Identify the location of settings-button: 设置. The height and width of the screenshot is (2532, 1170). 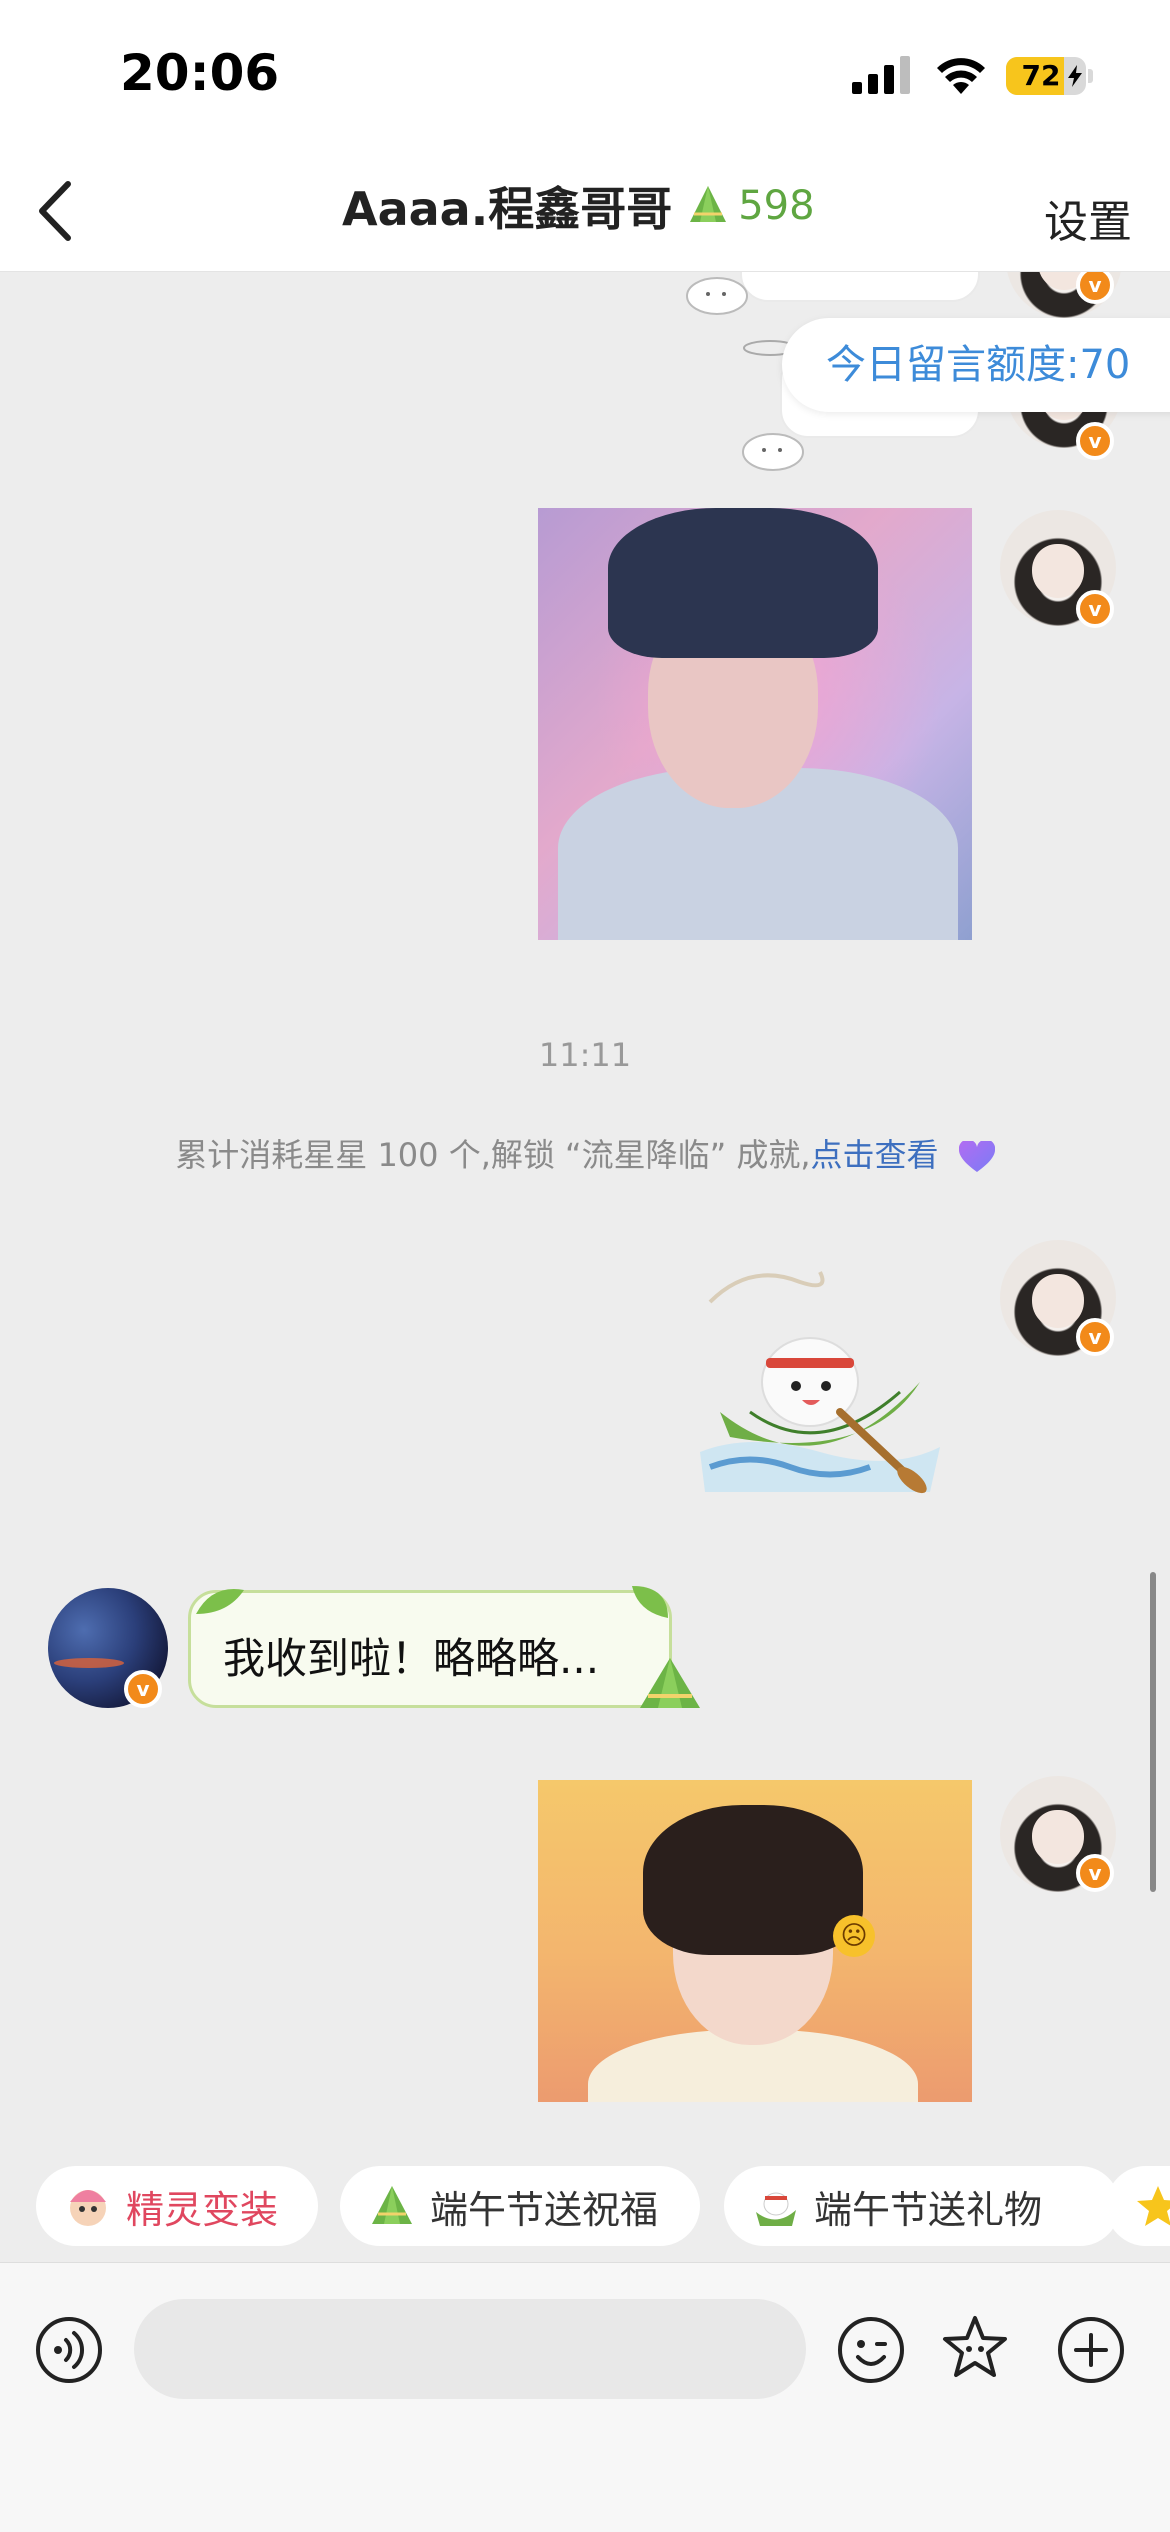
(1088, 218).